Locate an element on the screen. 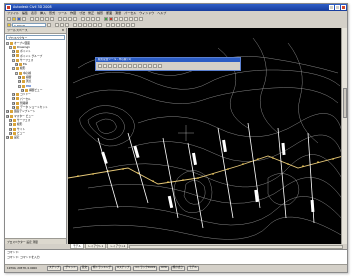  app-icon is located at coordinates (8, 7).